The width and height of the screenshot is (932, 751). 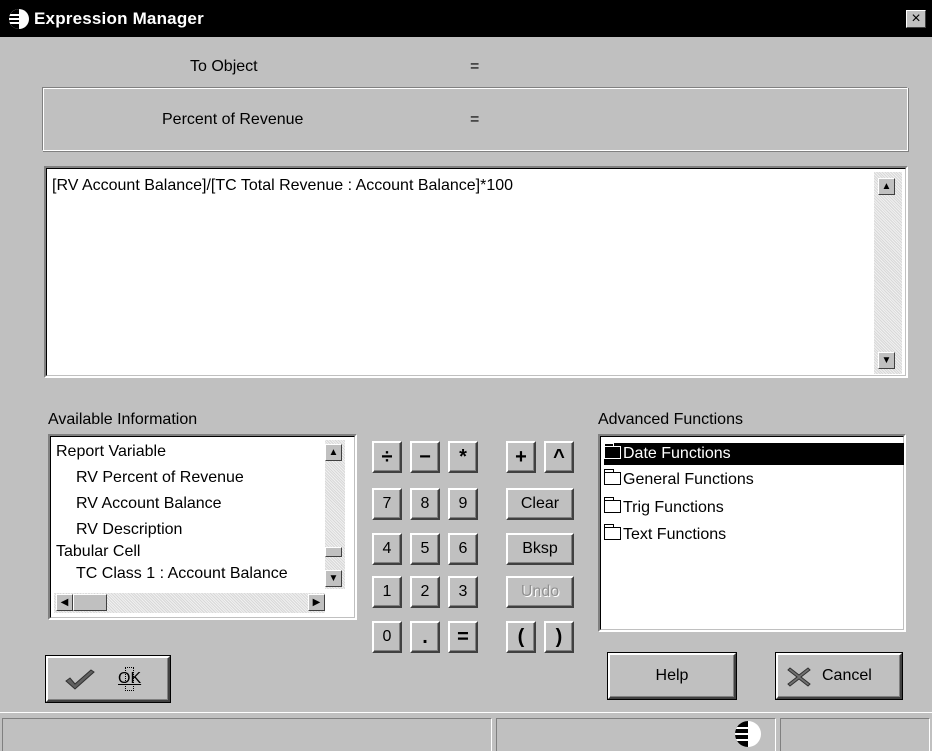 What do you see at coordinates (80, 679) in the screenshot?
I see `checkmark-icon` at bounding box center [80, 679].